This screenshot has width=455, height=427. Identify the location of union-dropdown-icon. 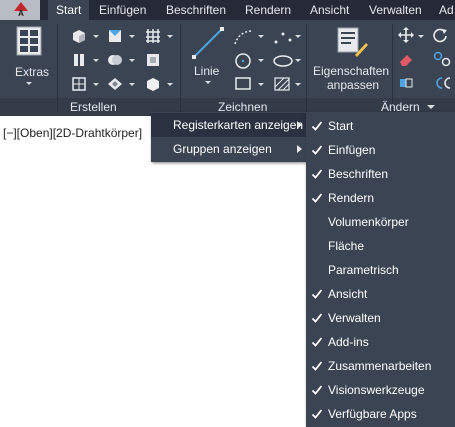
(132, 60).